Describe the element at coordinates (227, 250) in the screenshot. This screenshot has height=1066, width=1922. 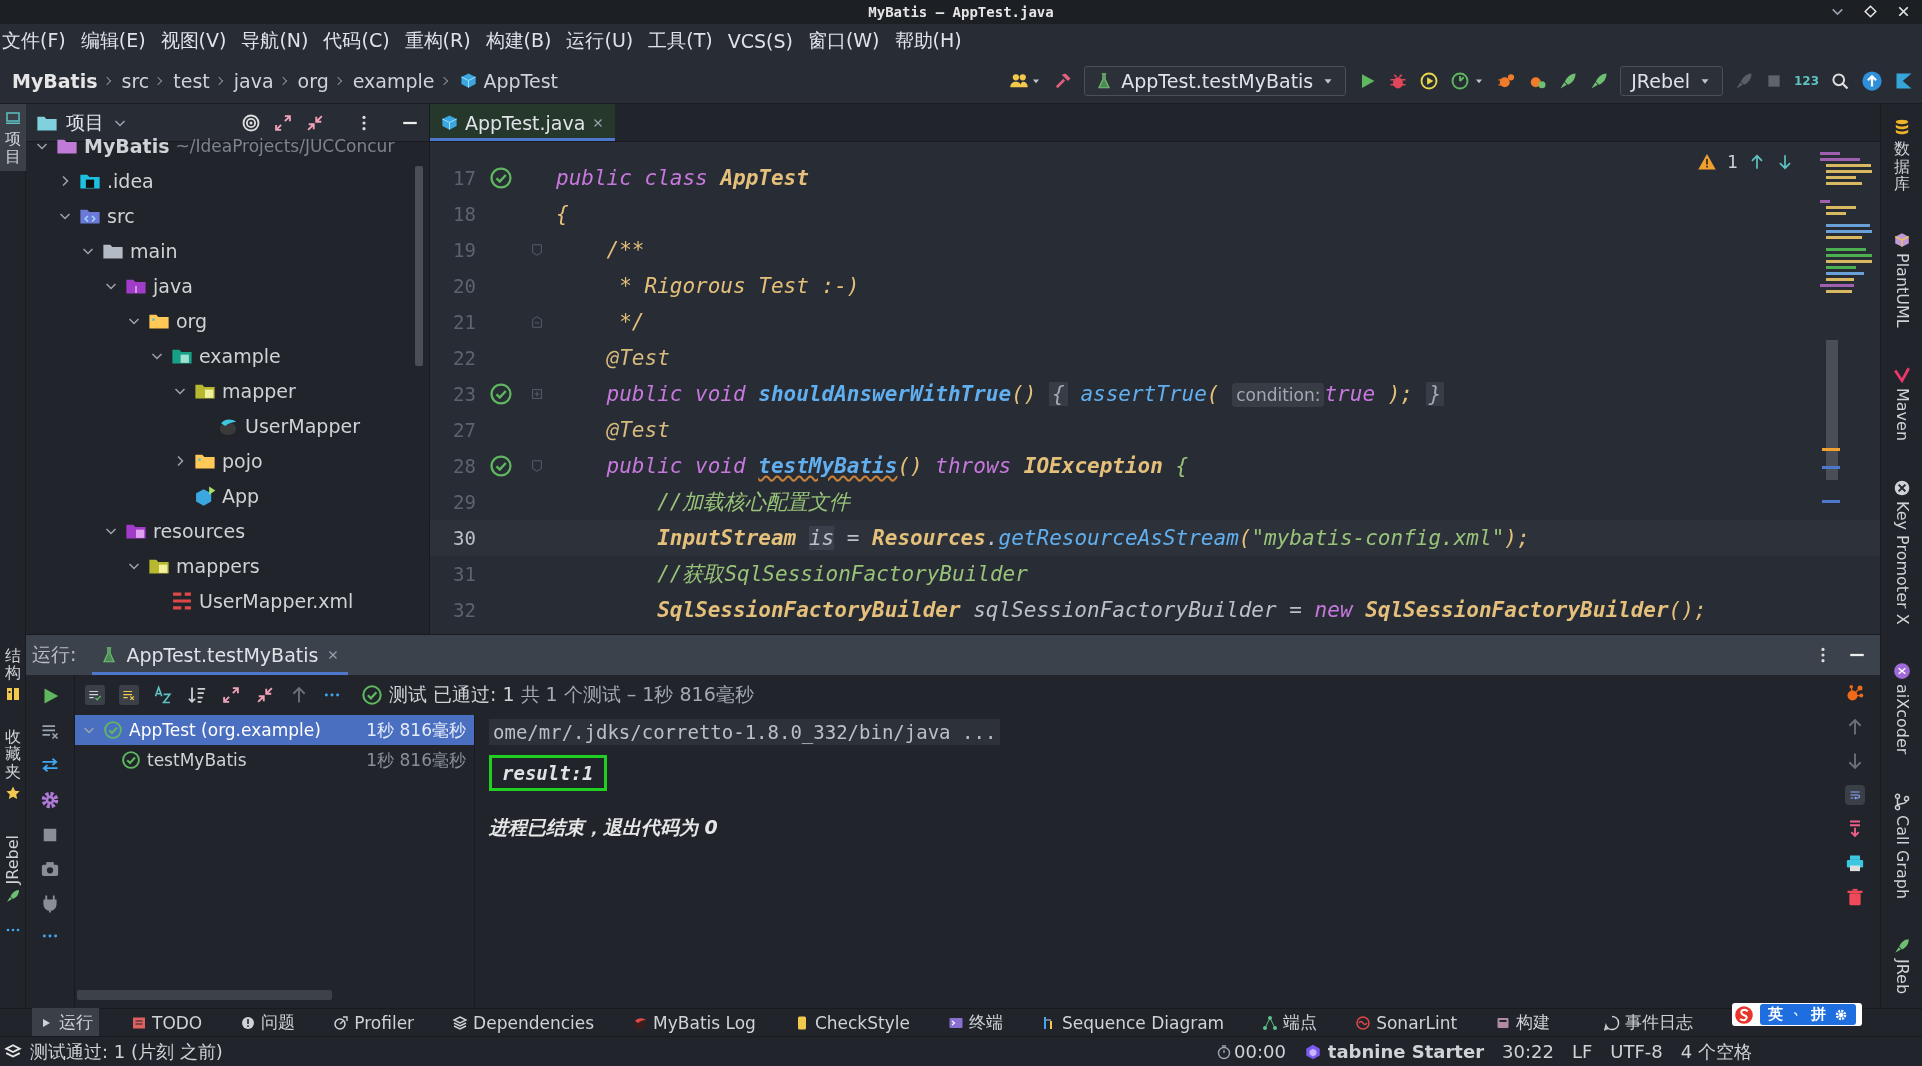
I see `tree-item: main` at that location.